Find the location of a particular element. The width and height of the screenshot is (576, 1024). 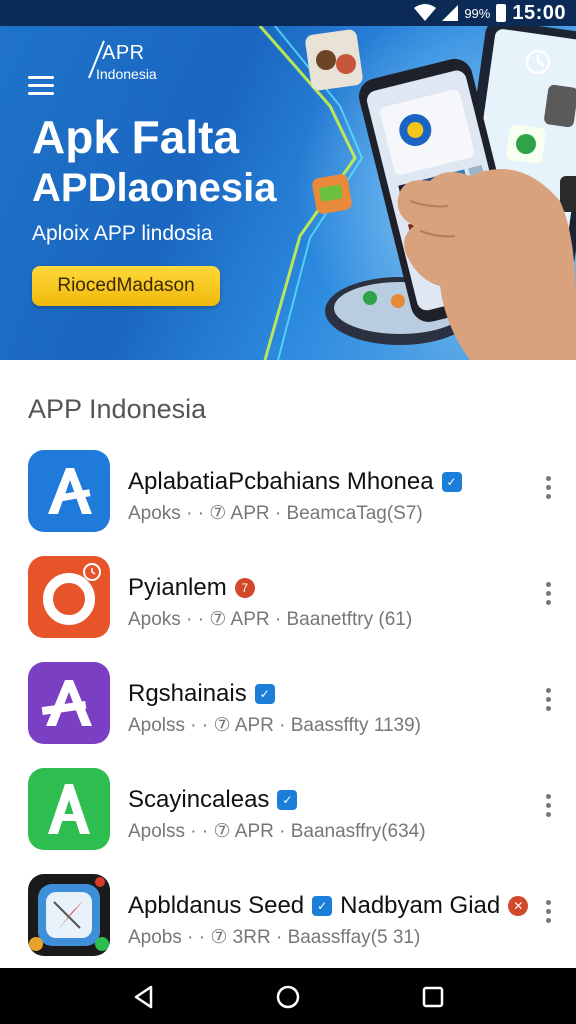

app-meta: Apolss · · ⑦ APR · Baassffty 1139) is located at coordinates (274, 725).